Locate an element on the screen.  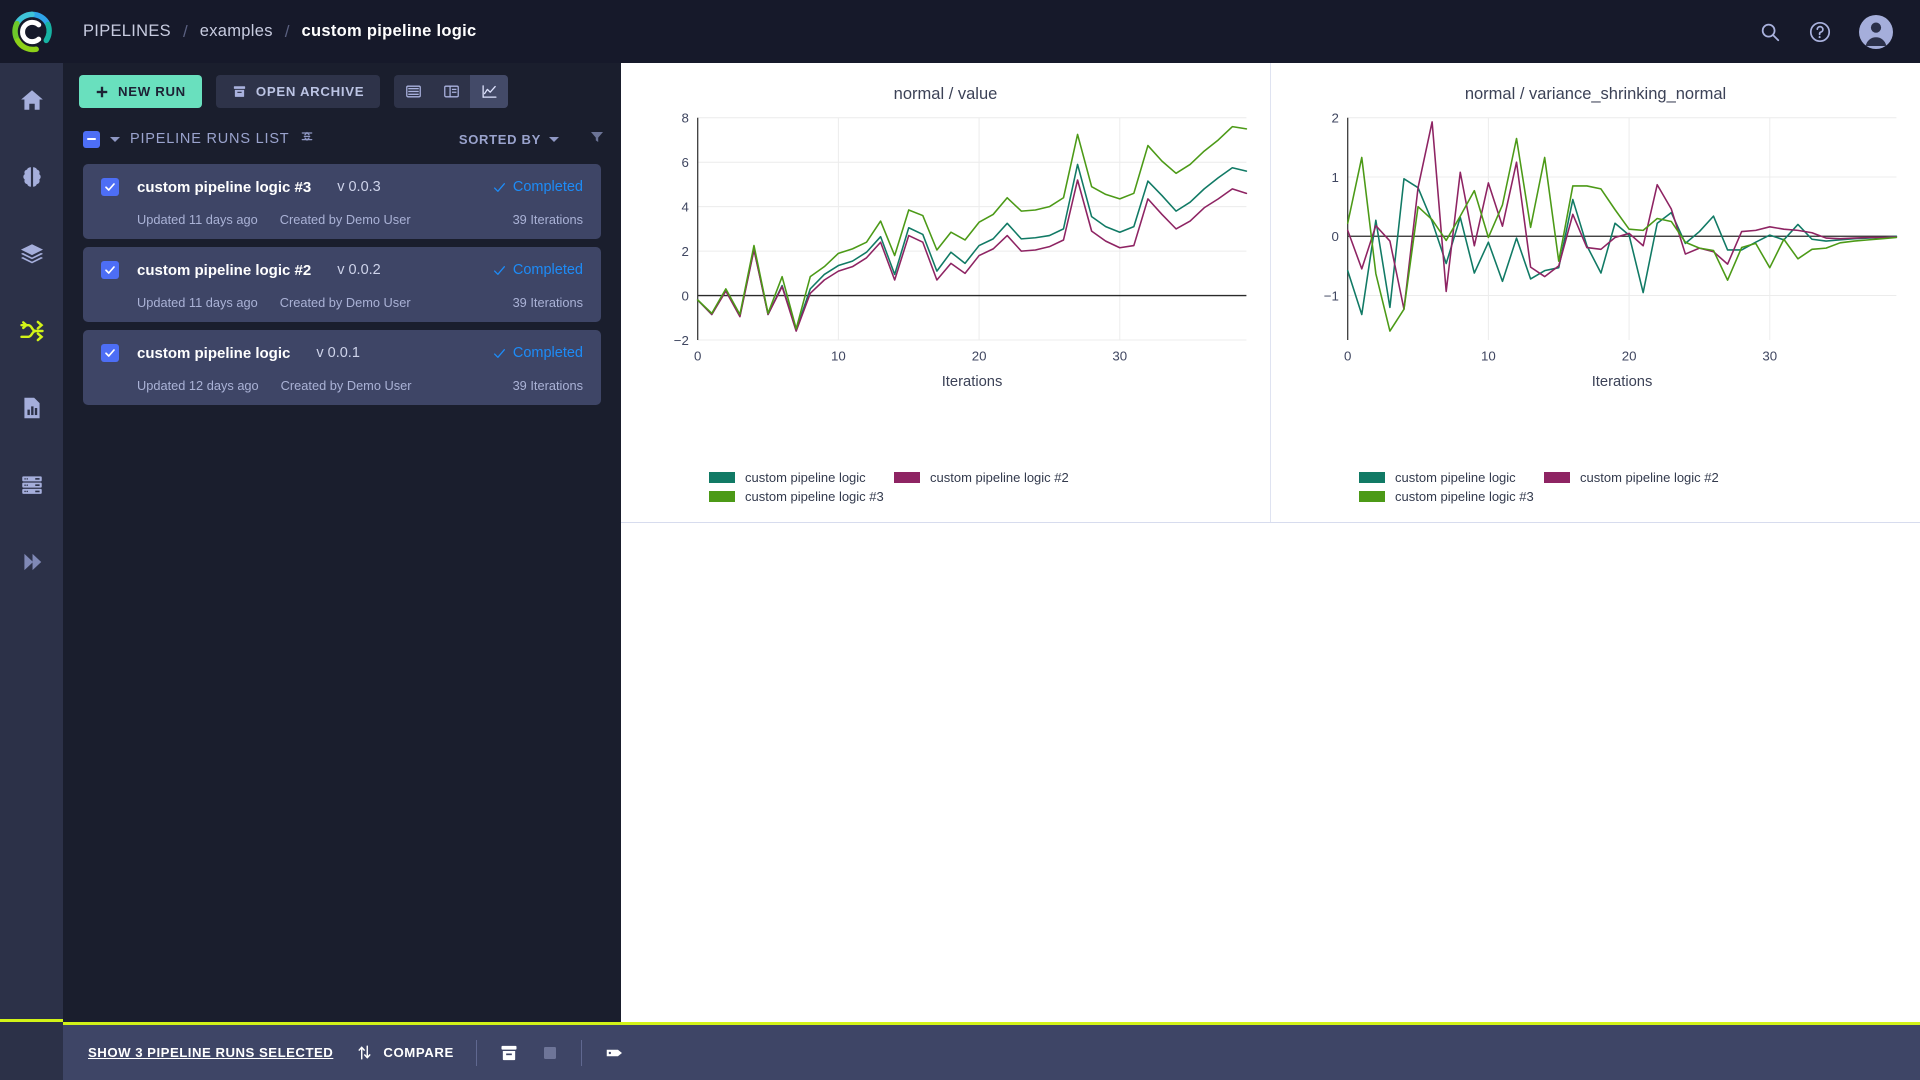
open-archive-button: OPEN ARCHIVE is located at coordinates (298, 91).